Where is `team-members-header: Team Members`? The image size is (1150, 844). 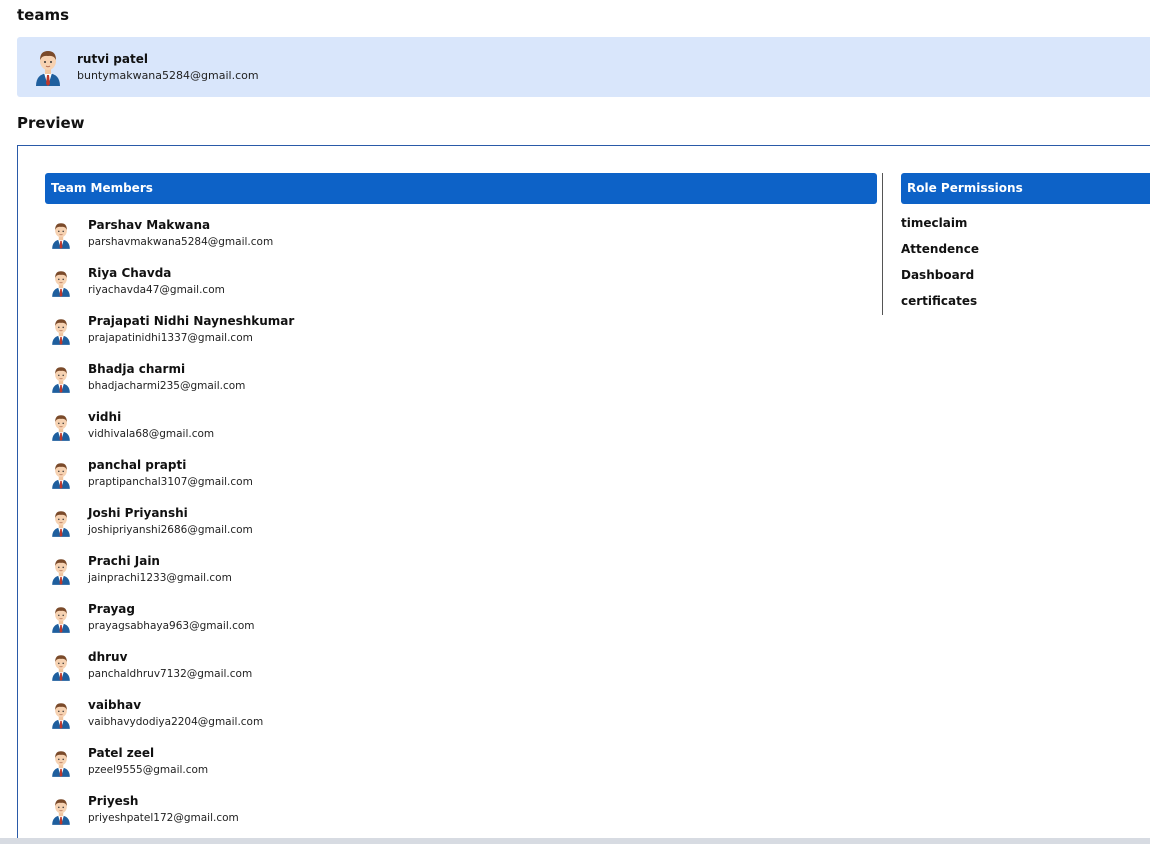
team-members-header: Team Members is located at coordinates (461, 188).